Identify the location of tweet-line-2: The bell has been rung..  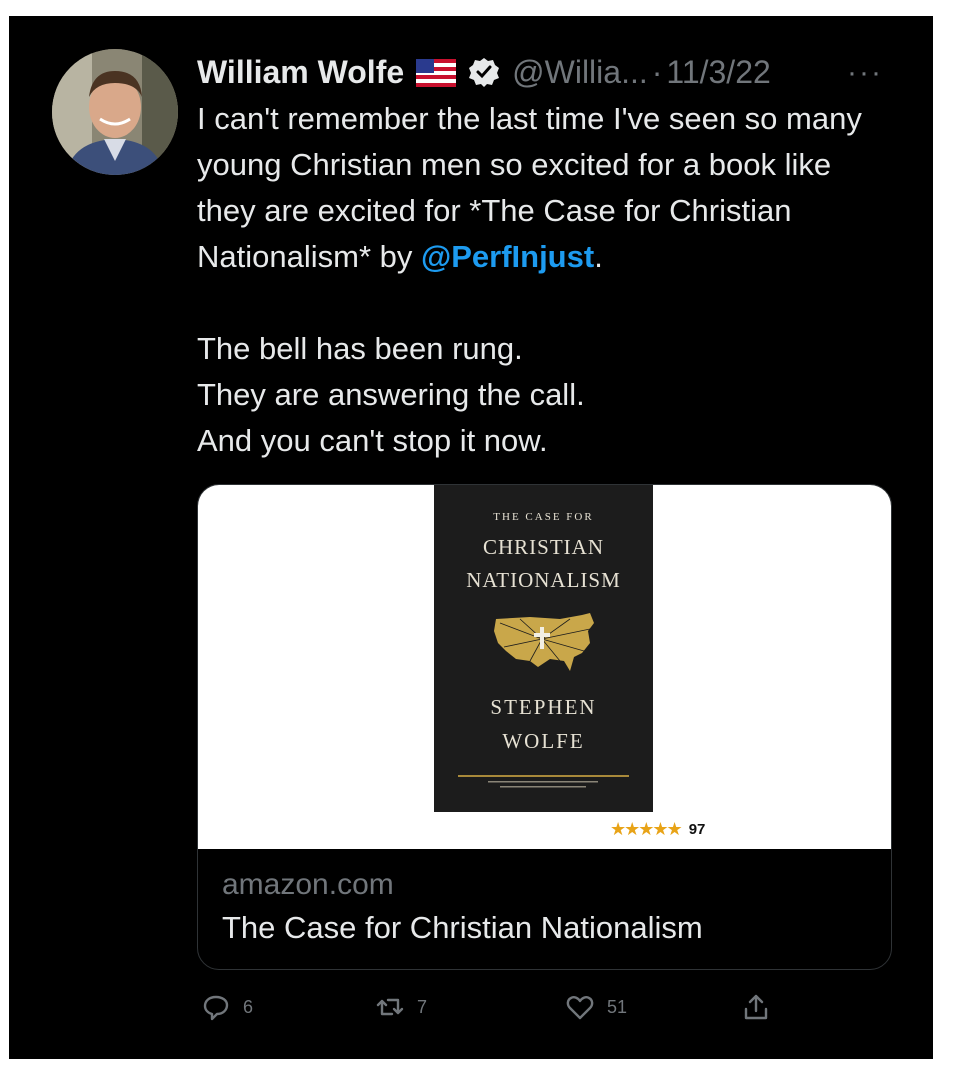
(360, 348).